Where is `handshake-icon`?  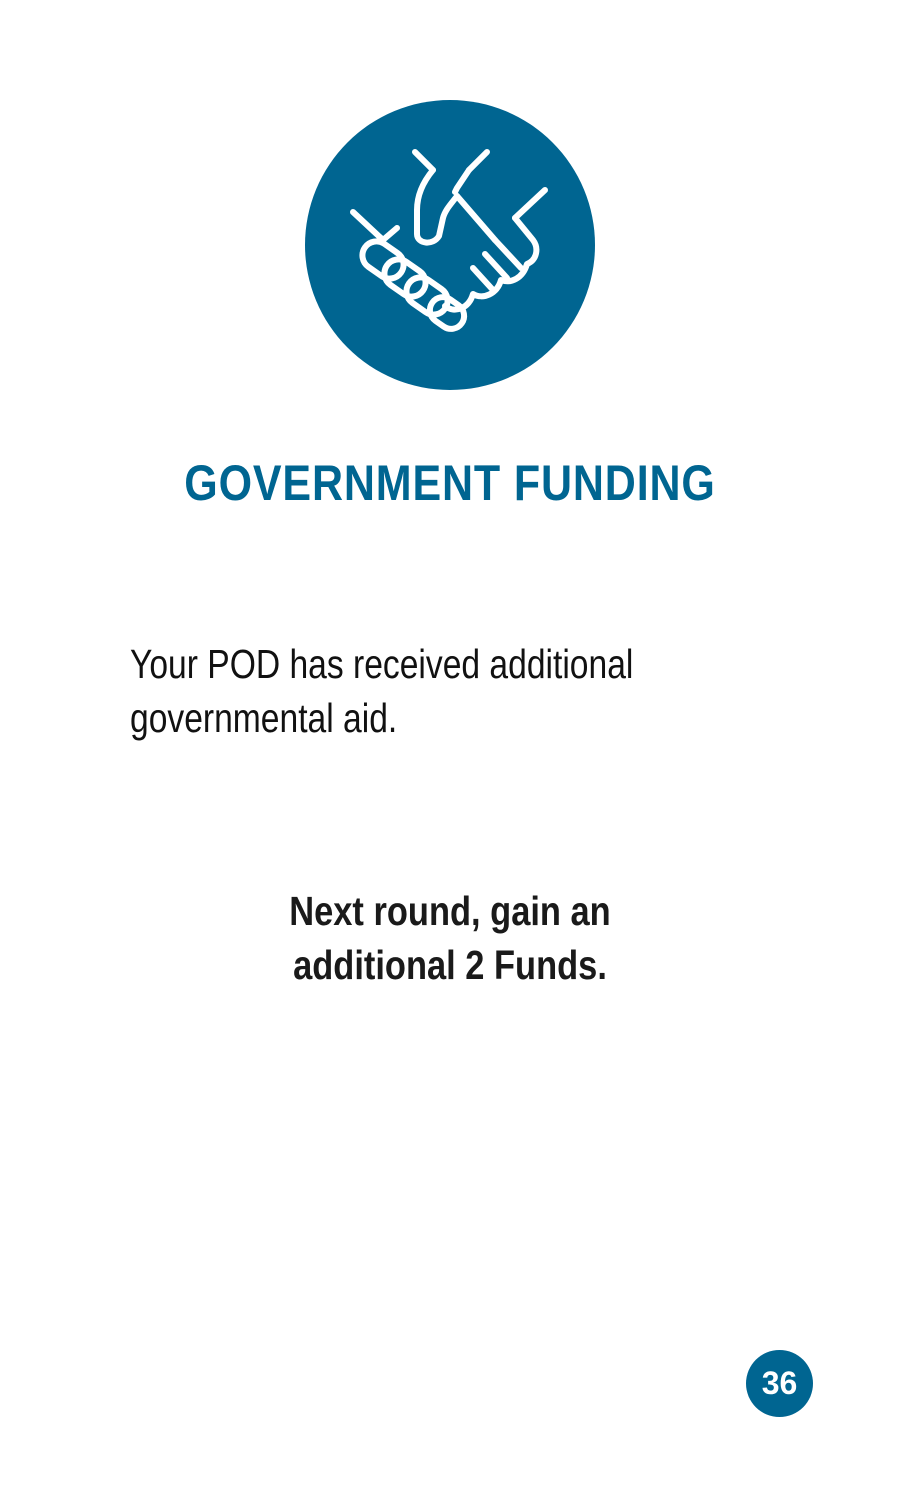 handshake-icon is located at coordinates (449, 240).